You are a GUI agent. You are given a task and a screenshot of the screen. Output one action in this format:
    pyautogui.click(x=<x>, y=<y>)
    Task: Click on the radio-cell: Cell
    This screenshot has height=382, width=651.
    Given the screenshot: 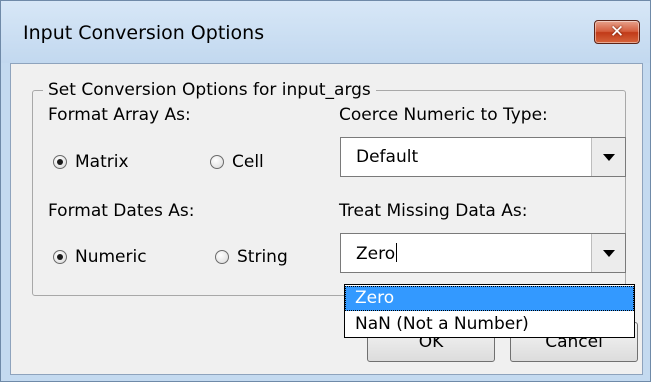 What is the action you would take?
    pyautogui.click(x=237, y=162)
    